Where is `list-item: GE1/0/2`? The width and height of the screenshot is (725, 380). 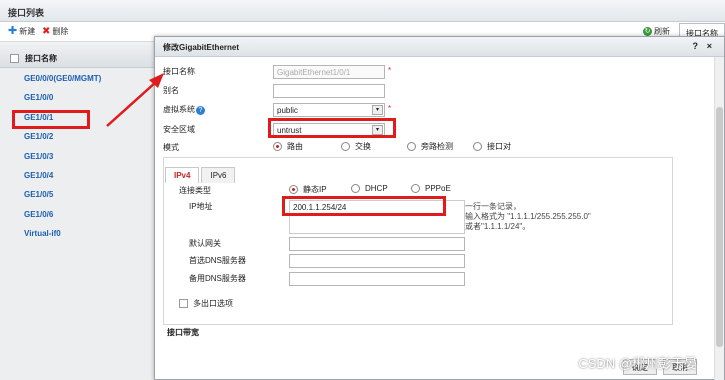
list-item: GE1/0/2 is located at coordinates (77, 135).